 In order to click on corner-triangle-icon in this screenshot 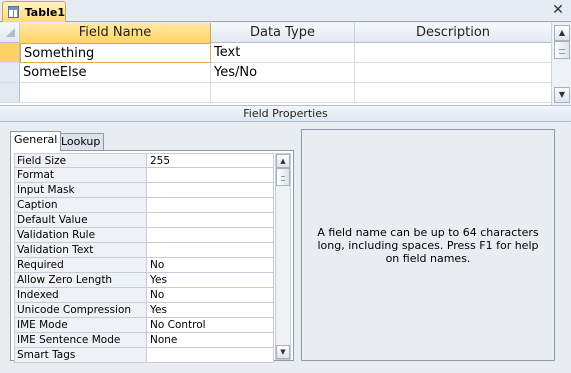, I will do `click(10, 32)`.